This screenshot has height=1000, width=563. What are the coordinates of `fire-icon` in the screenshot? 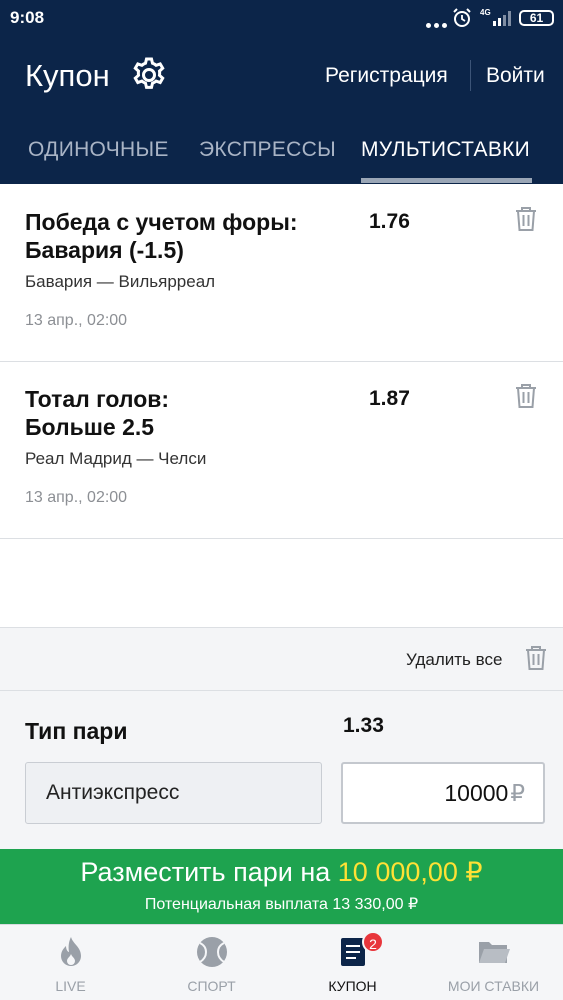 It's located at (70, 951).